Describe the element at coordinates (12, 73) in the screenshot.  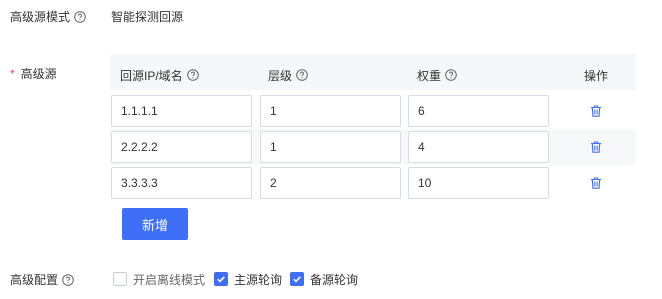
I see `required-mark: *` at that location.